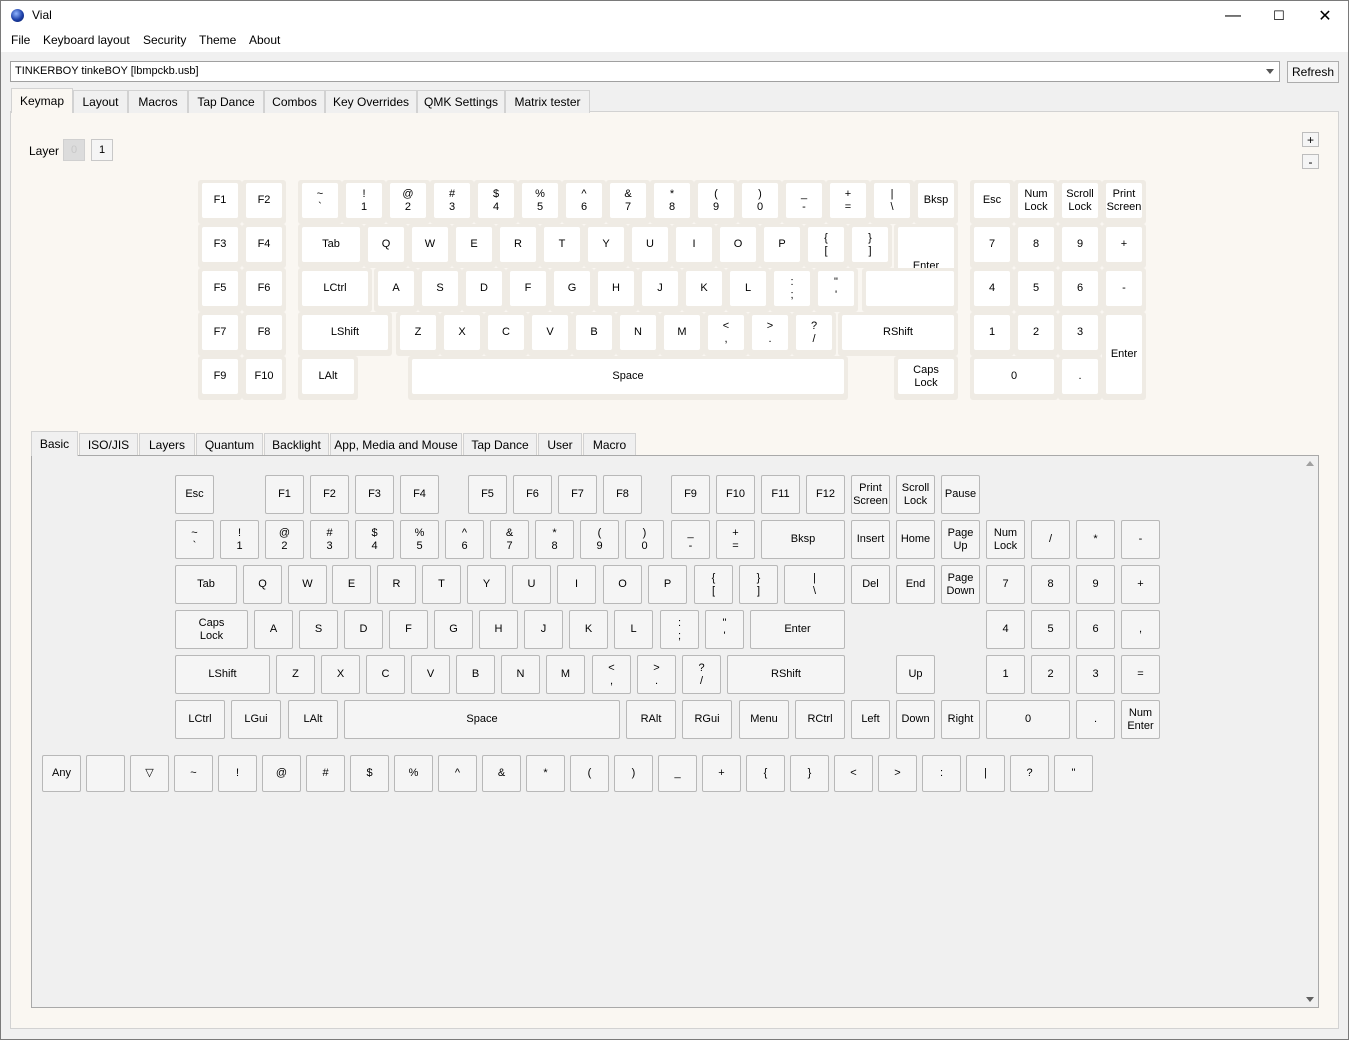  I want to click on keycode-end: End, so click(915, 584).